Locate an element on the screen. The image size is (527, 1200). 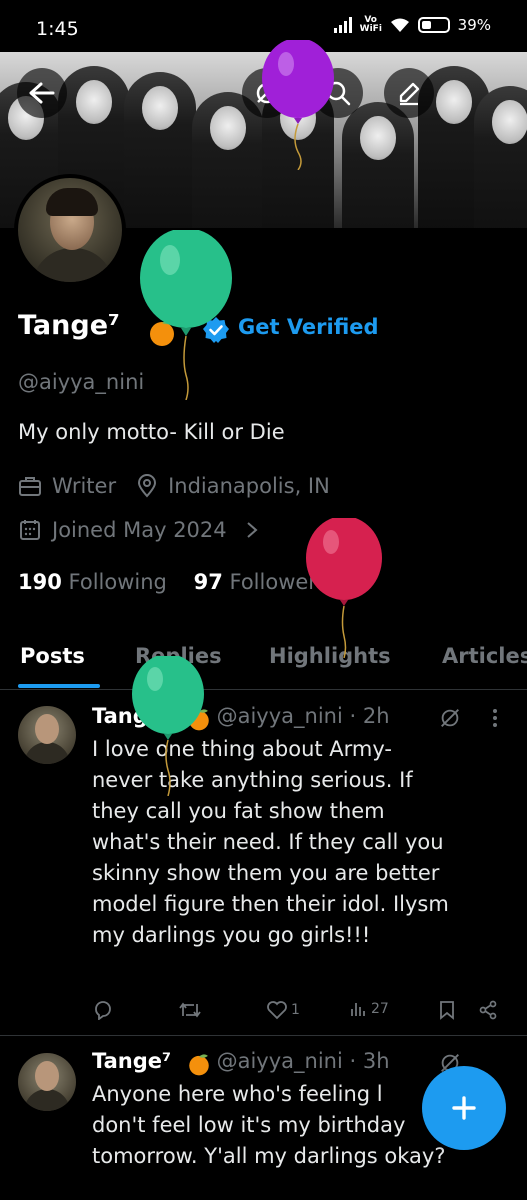
grok-button is located at coordinates (267, 93).